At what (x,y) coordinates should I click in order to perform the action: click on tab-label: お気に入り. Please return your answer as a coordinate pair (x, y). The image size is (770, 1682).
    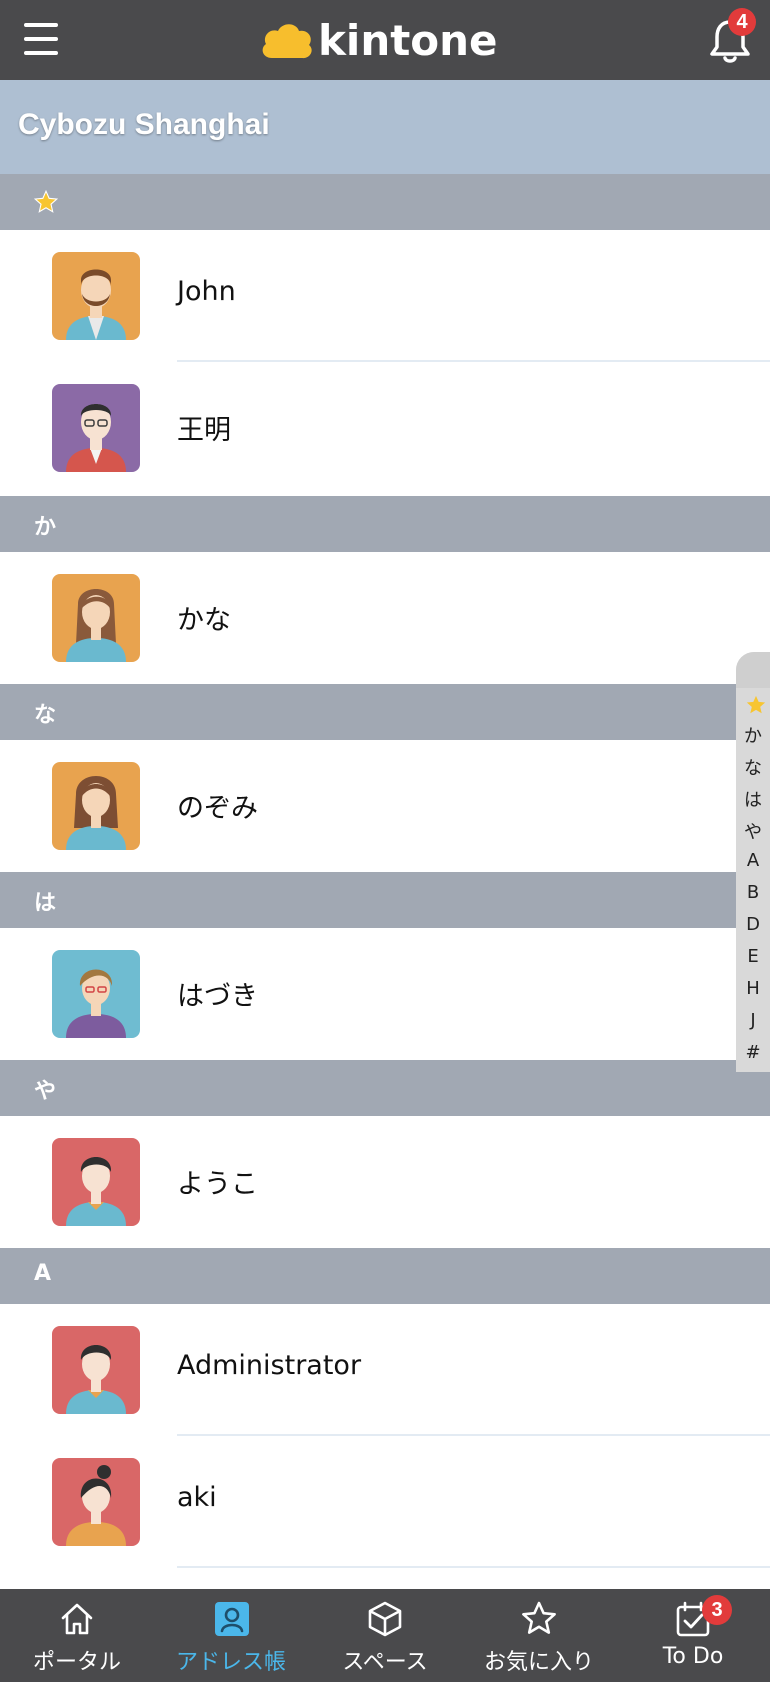
    Looking at the image, I should click on (538, 1662).